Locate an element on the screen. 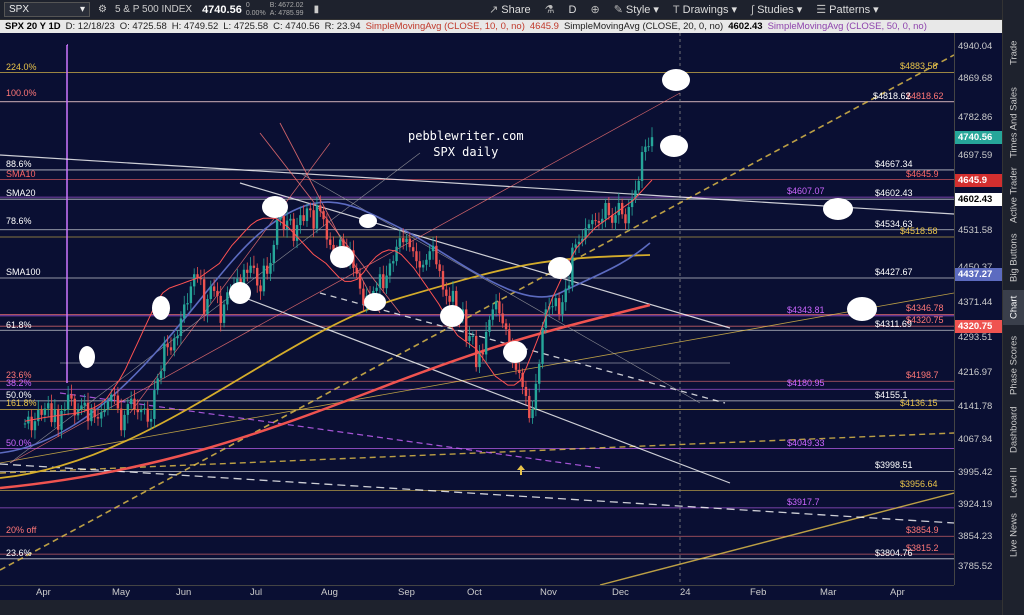  sidebar-tab-chart: Chart is located at coordinates (1013, 307).